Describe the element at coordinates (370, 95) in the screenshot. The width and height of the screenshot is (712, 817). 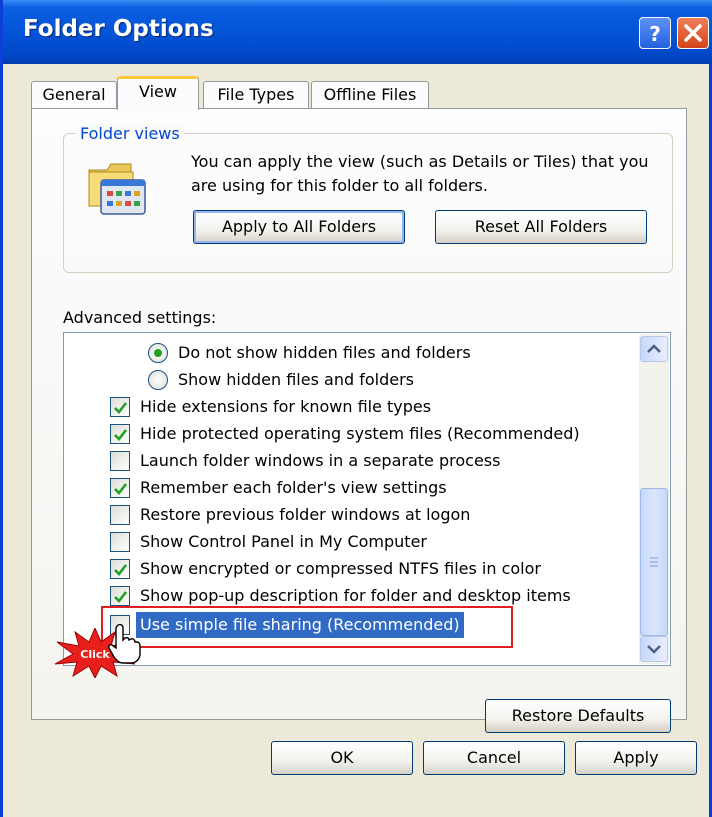
I see `tab-offline-files: Offline Files` at that location.